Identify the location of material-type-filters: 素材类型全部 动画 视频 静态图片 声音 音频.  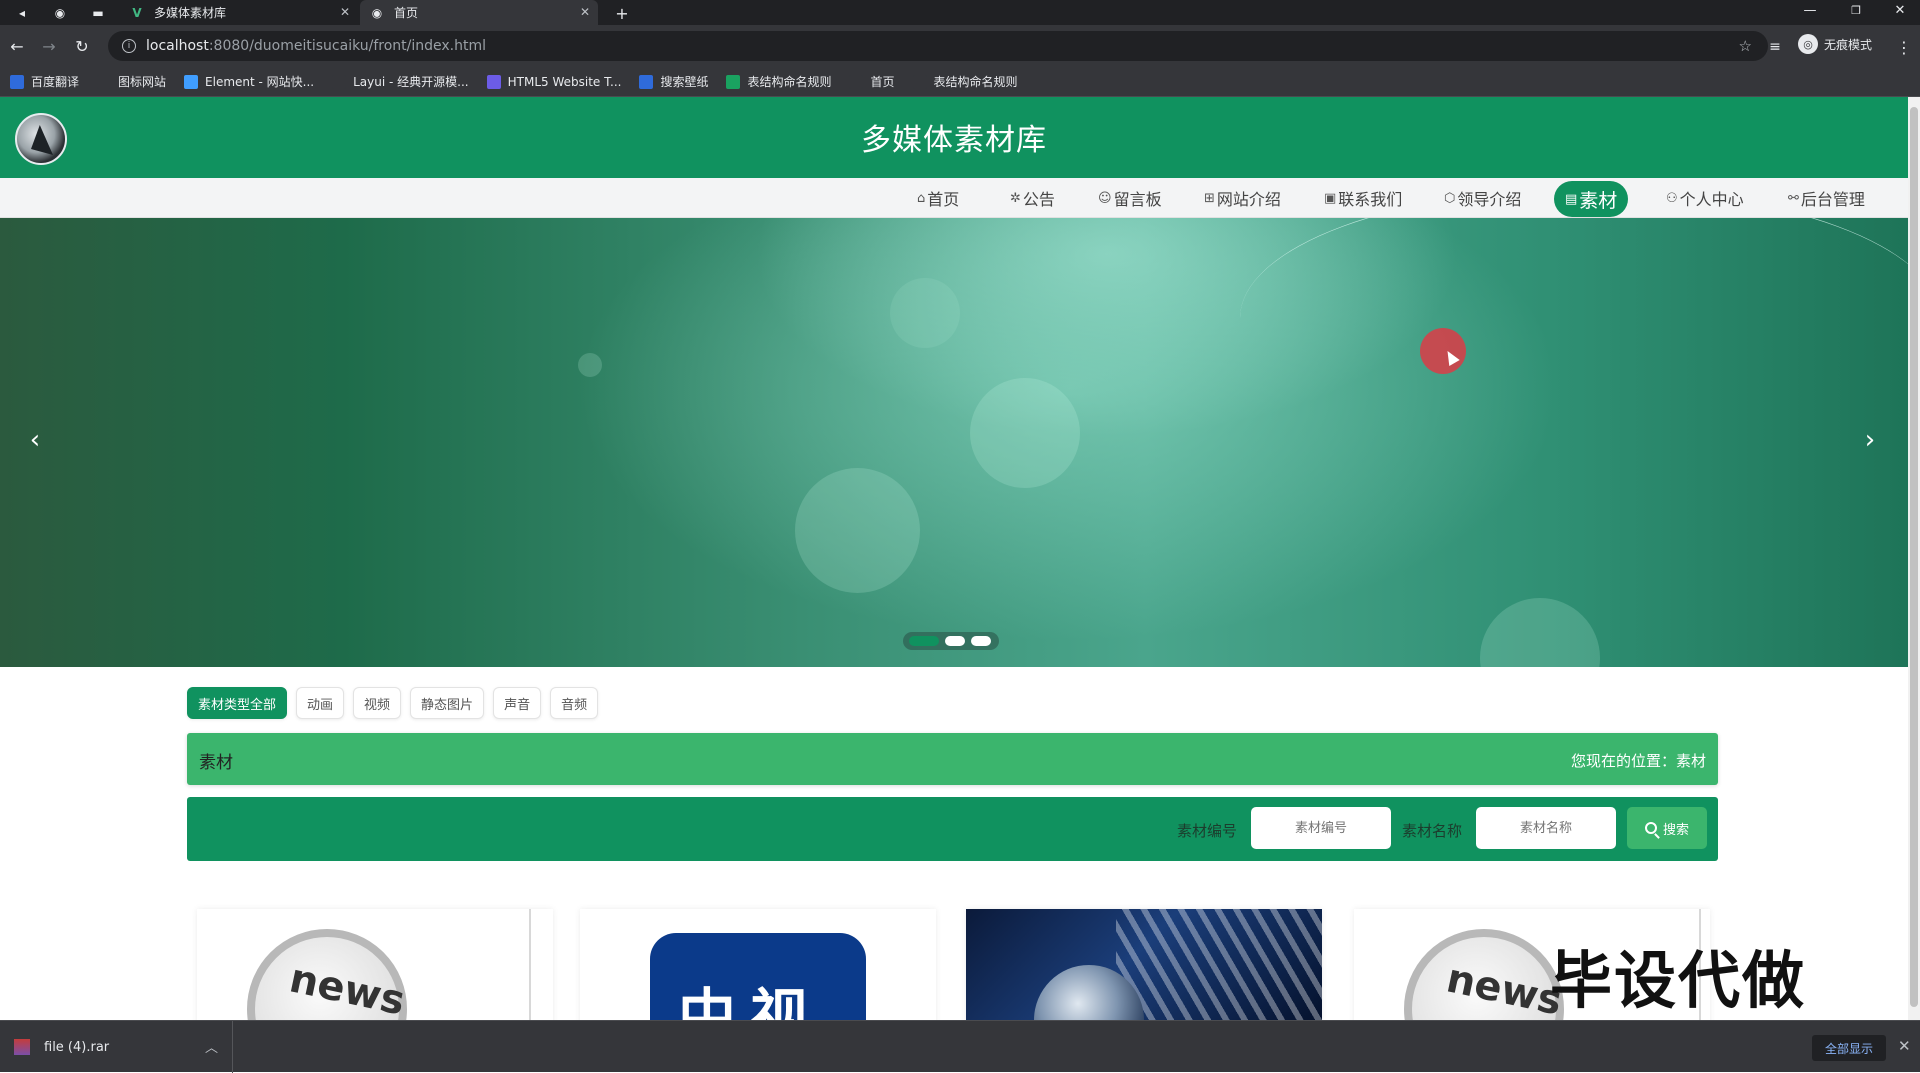
(397, 703).